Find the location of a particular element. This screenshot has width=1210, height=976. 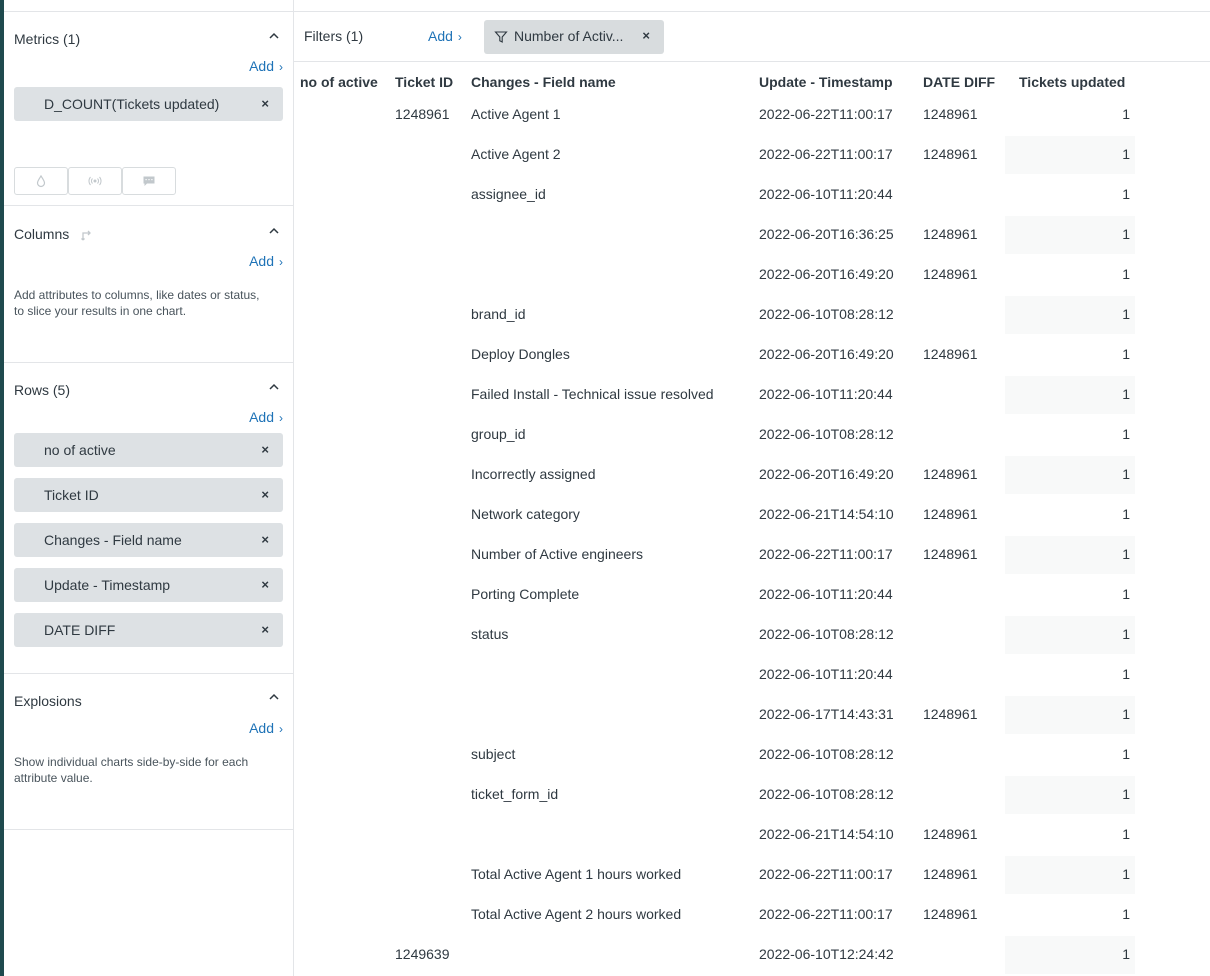

row-pill-date-diff: DATE DIFF × is located at coordinates (148, 630).